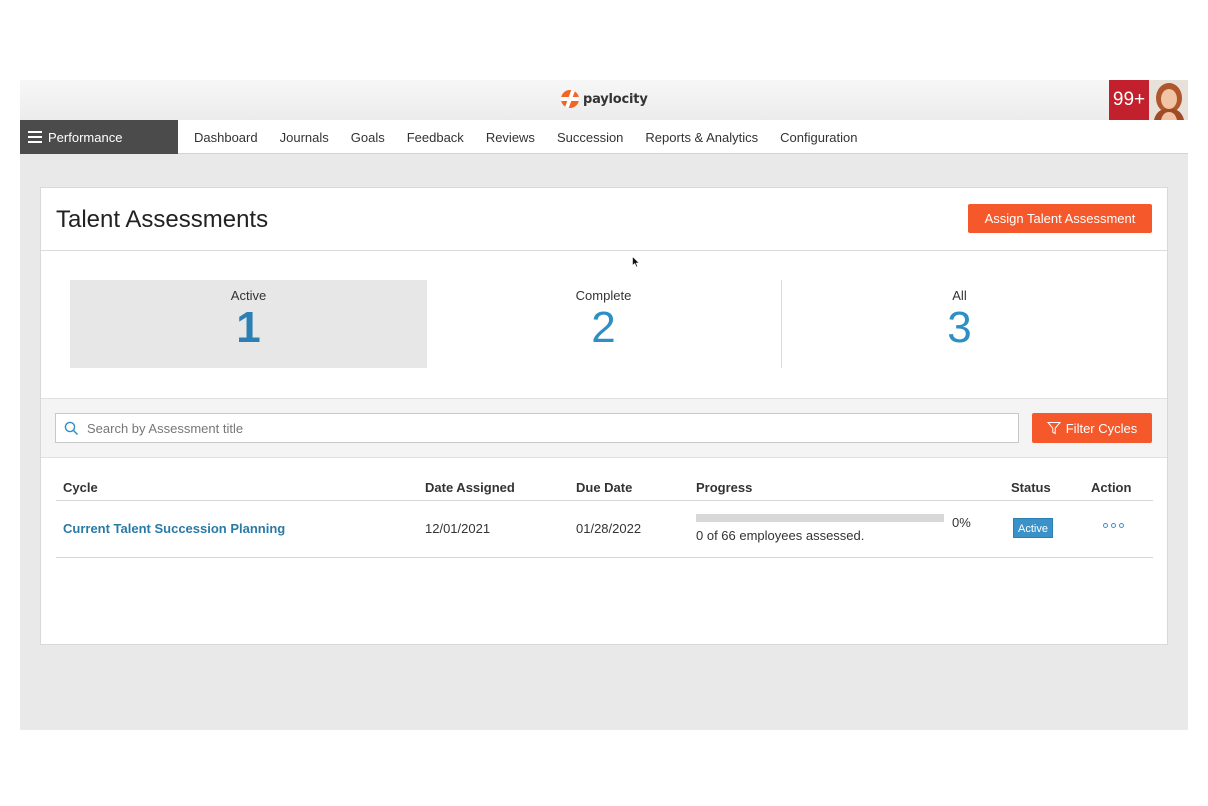 The height and width of the screenshot is (806, 1208). I want to click on date-assigned: 12/01/2021, so click(458, 528).